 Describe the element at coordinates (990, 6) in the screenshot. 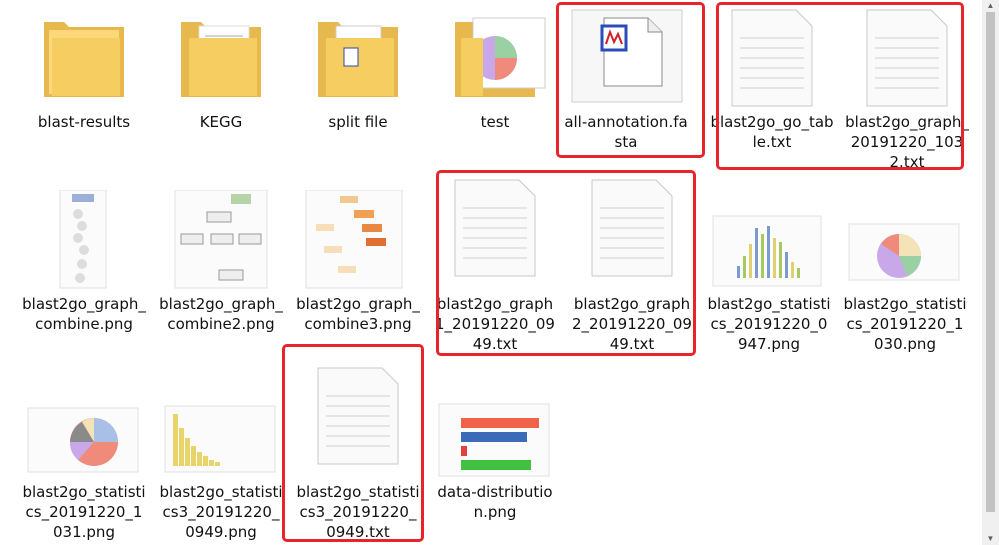

I see `scroll-up-icon: ▲` at that location.